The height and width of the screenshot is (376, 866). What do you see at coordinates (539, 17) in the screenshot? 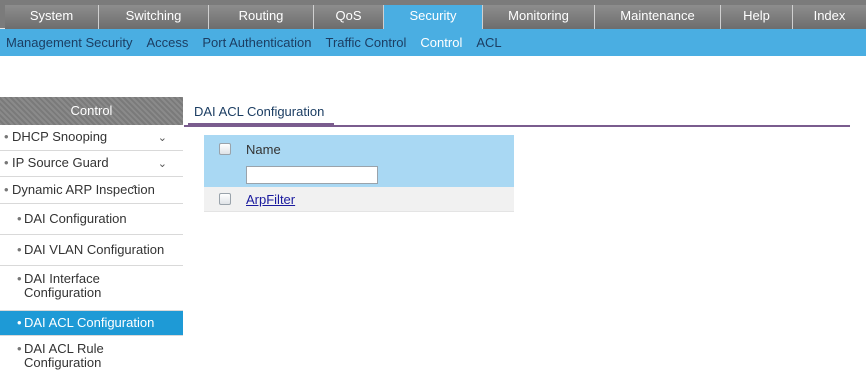
I see `tab-monitoring: Monitoring` at bounding box center [539, 17].